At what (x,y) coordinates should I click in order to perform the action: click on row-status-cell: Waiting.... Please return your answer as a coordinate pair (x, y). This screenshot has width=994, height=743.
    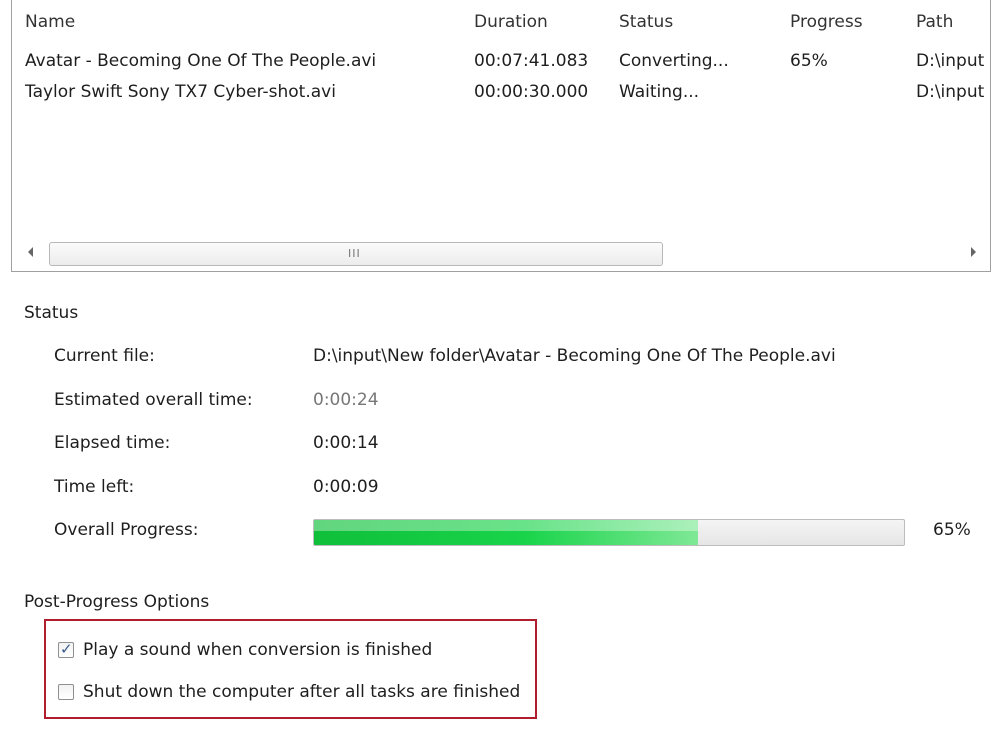
    Looking at the image, I should click on (659, 92).